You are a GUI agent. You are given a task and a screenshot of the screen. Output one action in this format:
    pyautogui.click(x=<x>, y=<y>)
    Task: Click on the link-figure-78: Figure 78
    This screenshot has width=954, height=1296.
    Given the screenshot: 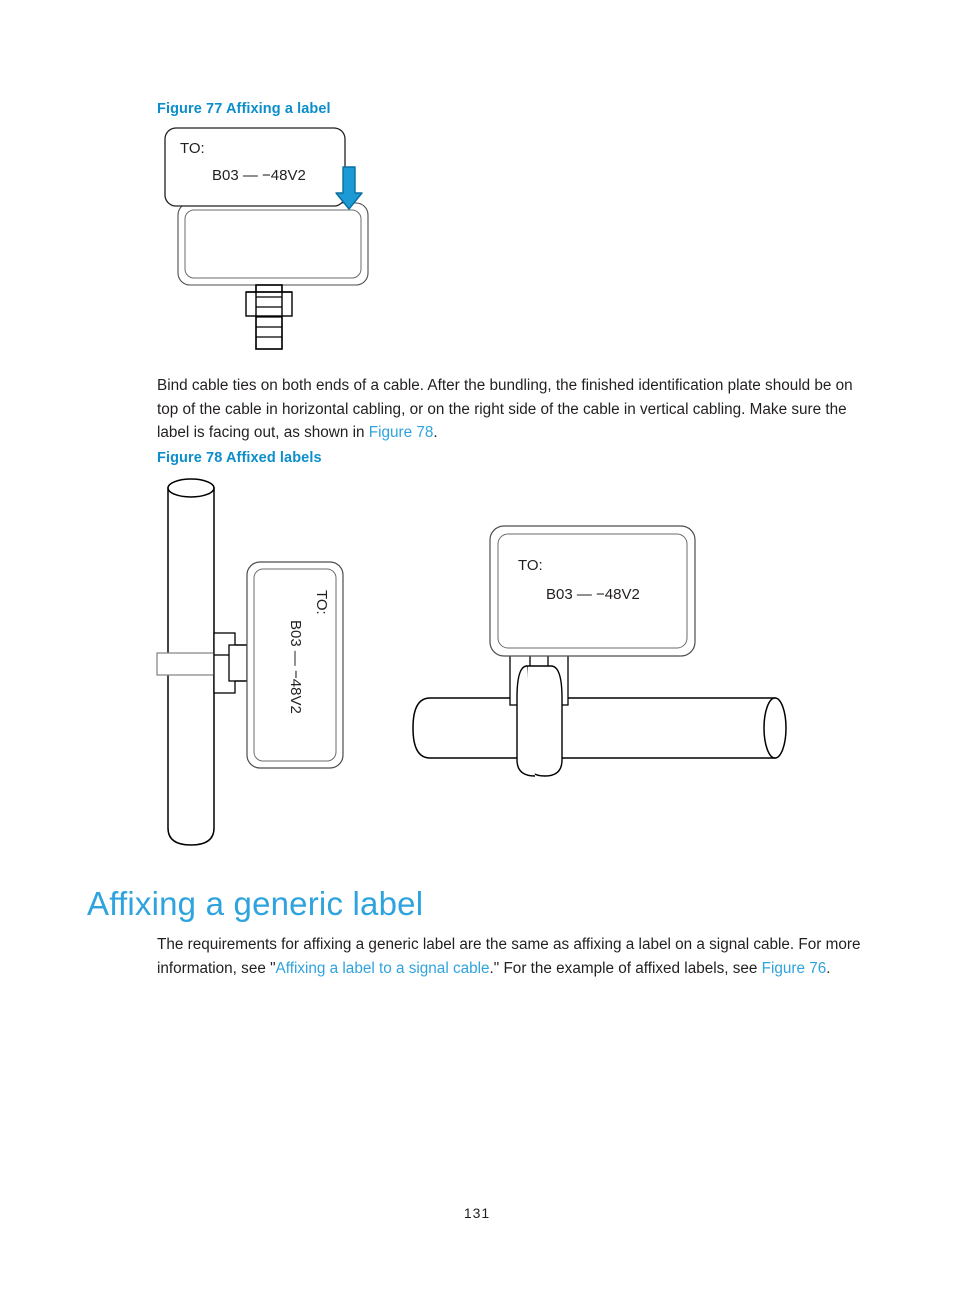 What is the action you would take?
    pyautogui.click(x=401, y=432)
    